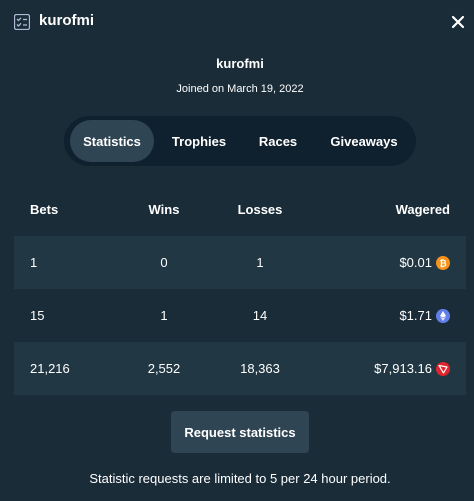  I want to click on request-statistics-button: Request statistics, so click(240, 432).